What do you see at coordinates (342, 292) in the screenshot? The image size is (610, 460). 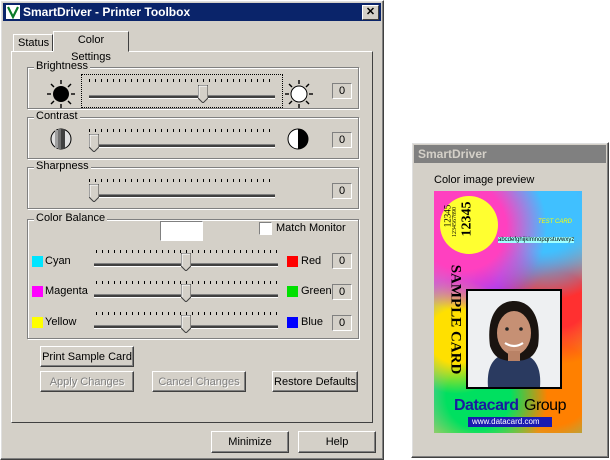 I see `magenta-green-value: 0` at bounding box center [342, 292].